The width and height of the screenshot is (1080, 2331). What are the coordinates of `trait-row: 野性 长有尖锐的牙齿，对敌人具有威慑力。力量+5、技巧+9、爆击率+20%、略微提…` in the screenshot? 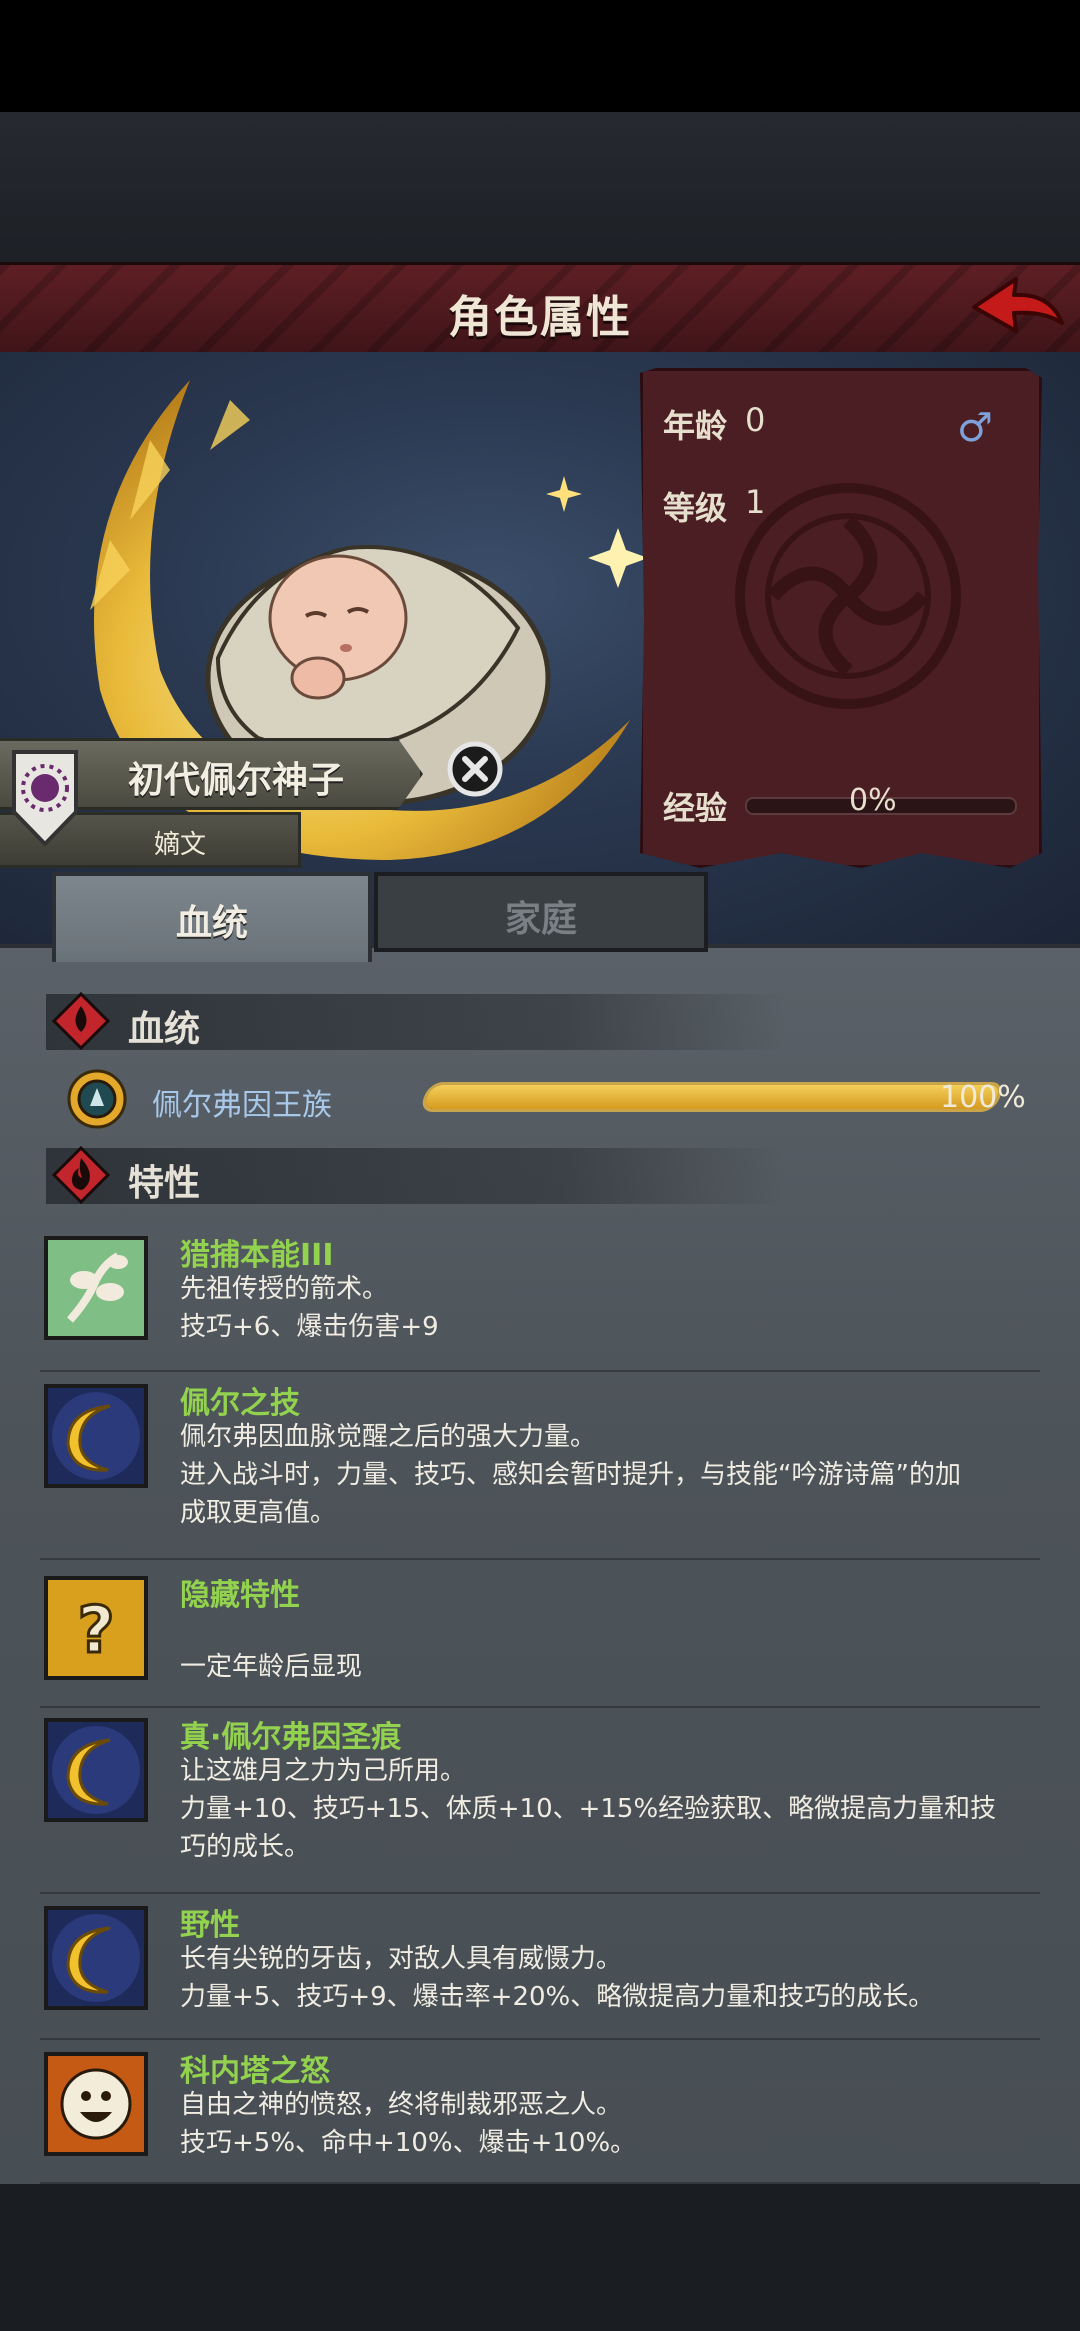 It's located at (540, 1970).